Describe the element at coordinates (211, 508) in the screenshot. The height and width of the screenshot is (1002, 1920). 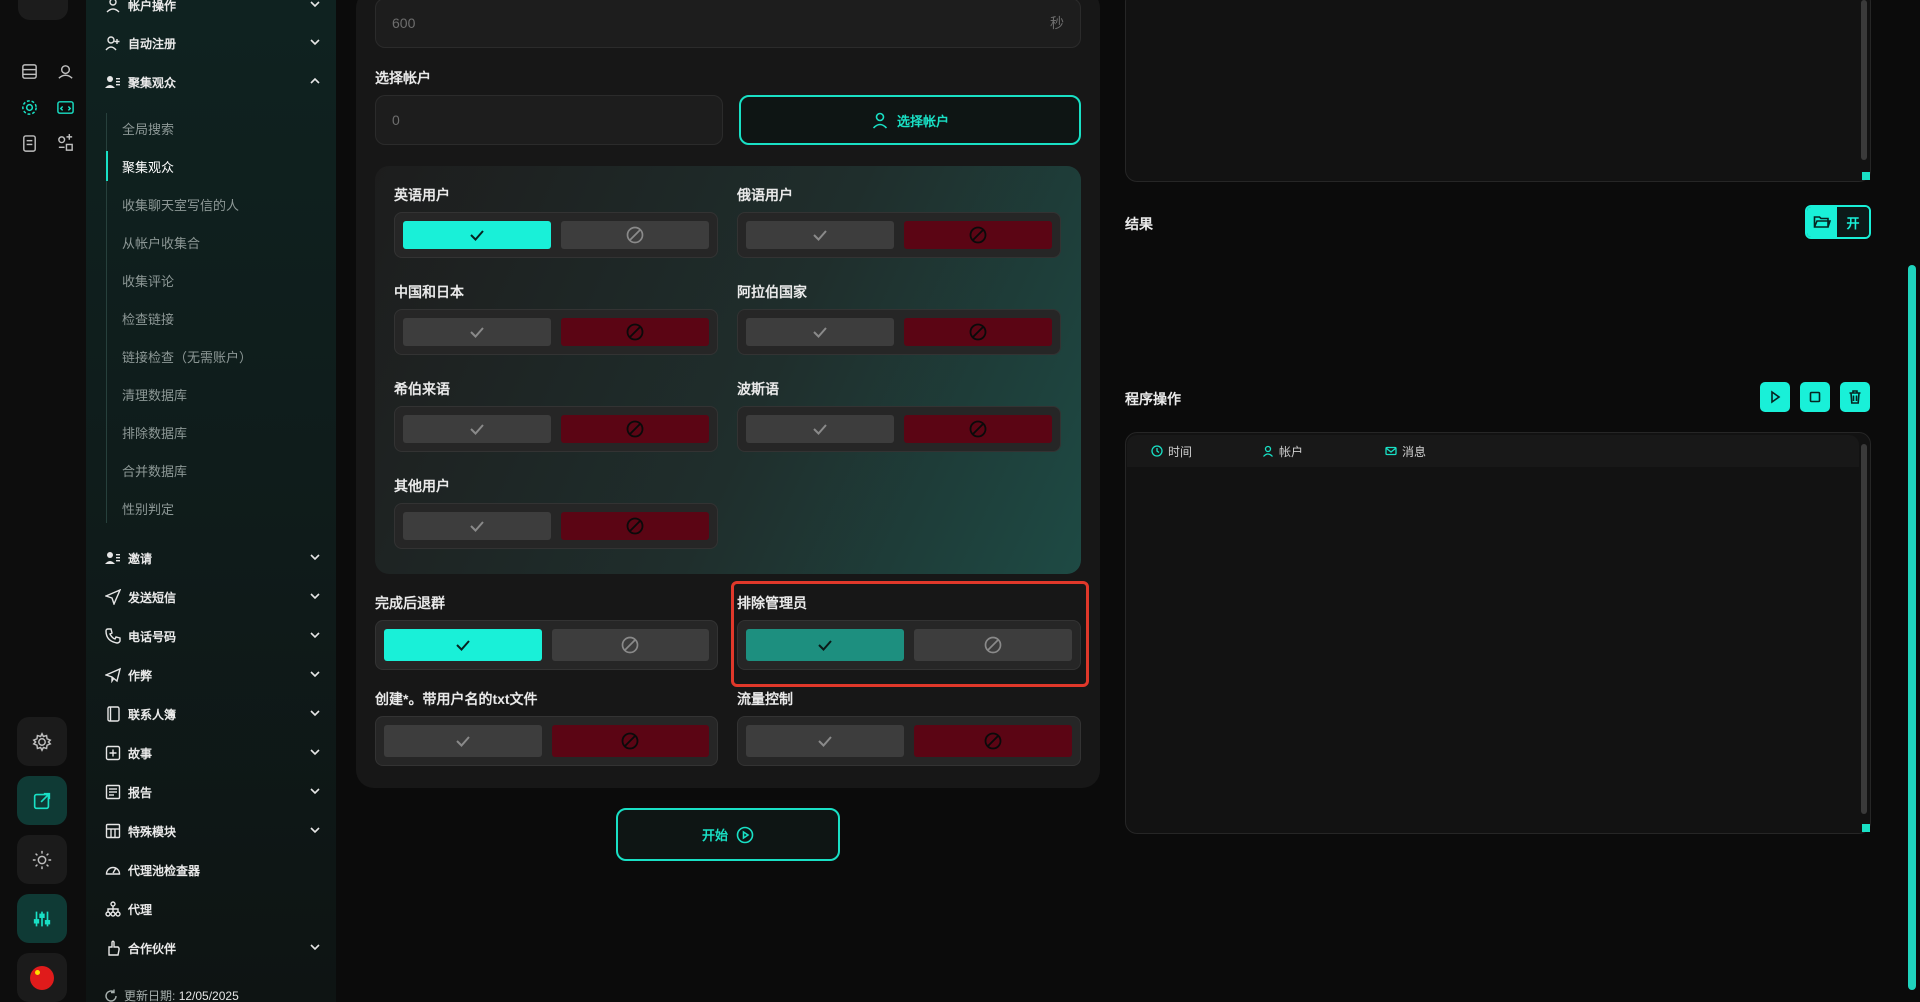
I see `sub-item-gender: 性别判定` at that location.